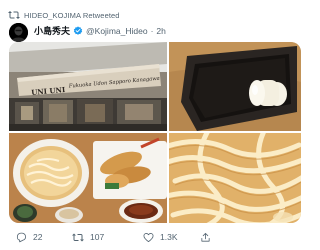  I want to click on retweet-label: HIDEO_KOJIMA Retweeted, so click(72, 15).